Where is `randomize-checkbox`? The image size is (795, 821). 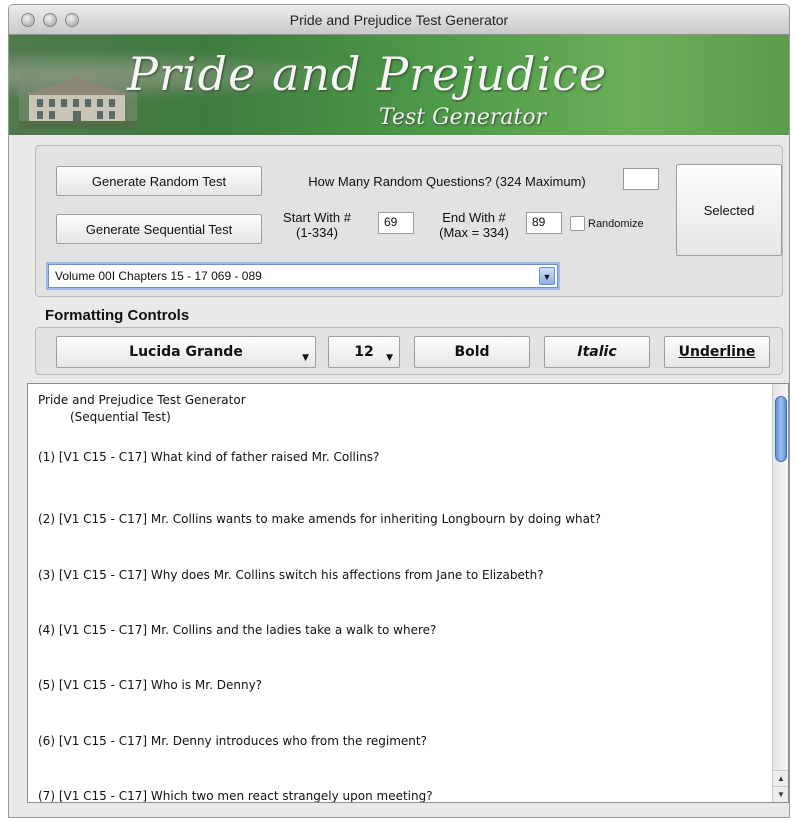 randomize-checkbox is located at coordinates (577, 223).